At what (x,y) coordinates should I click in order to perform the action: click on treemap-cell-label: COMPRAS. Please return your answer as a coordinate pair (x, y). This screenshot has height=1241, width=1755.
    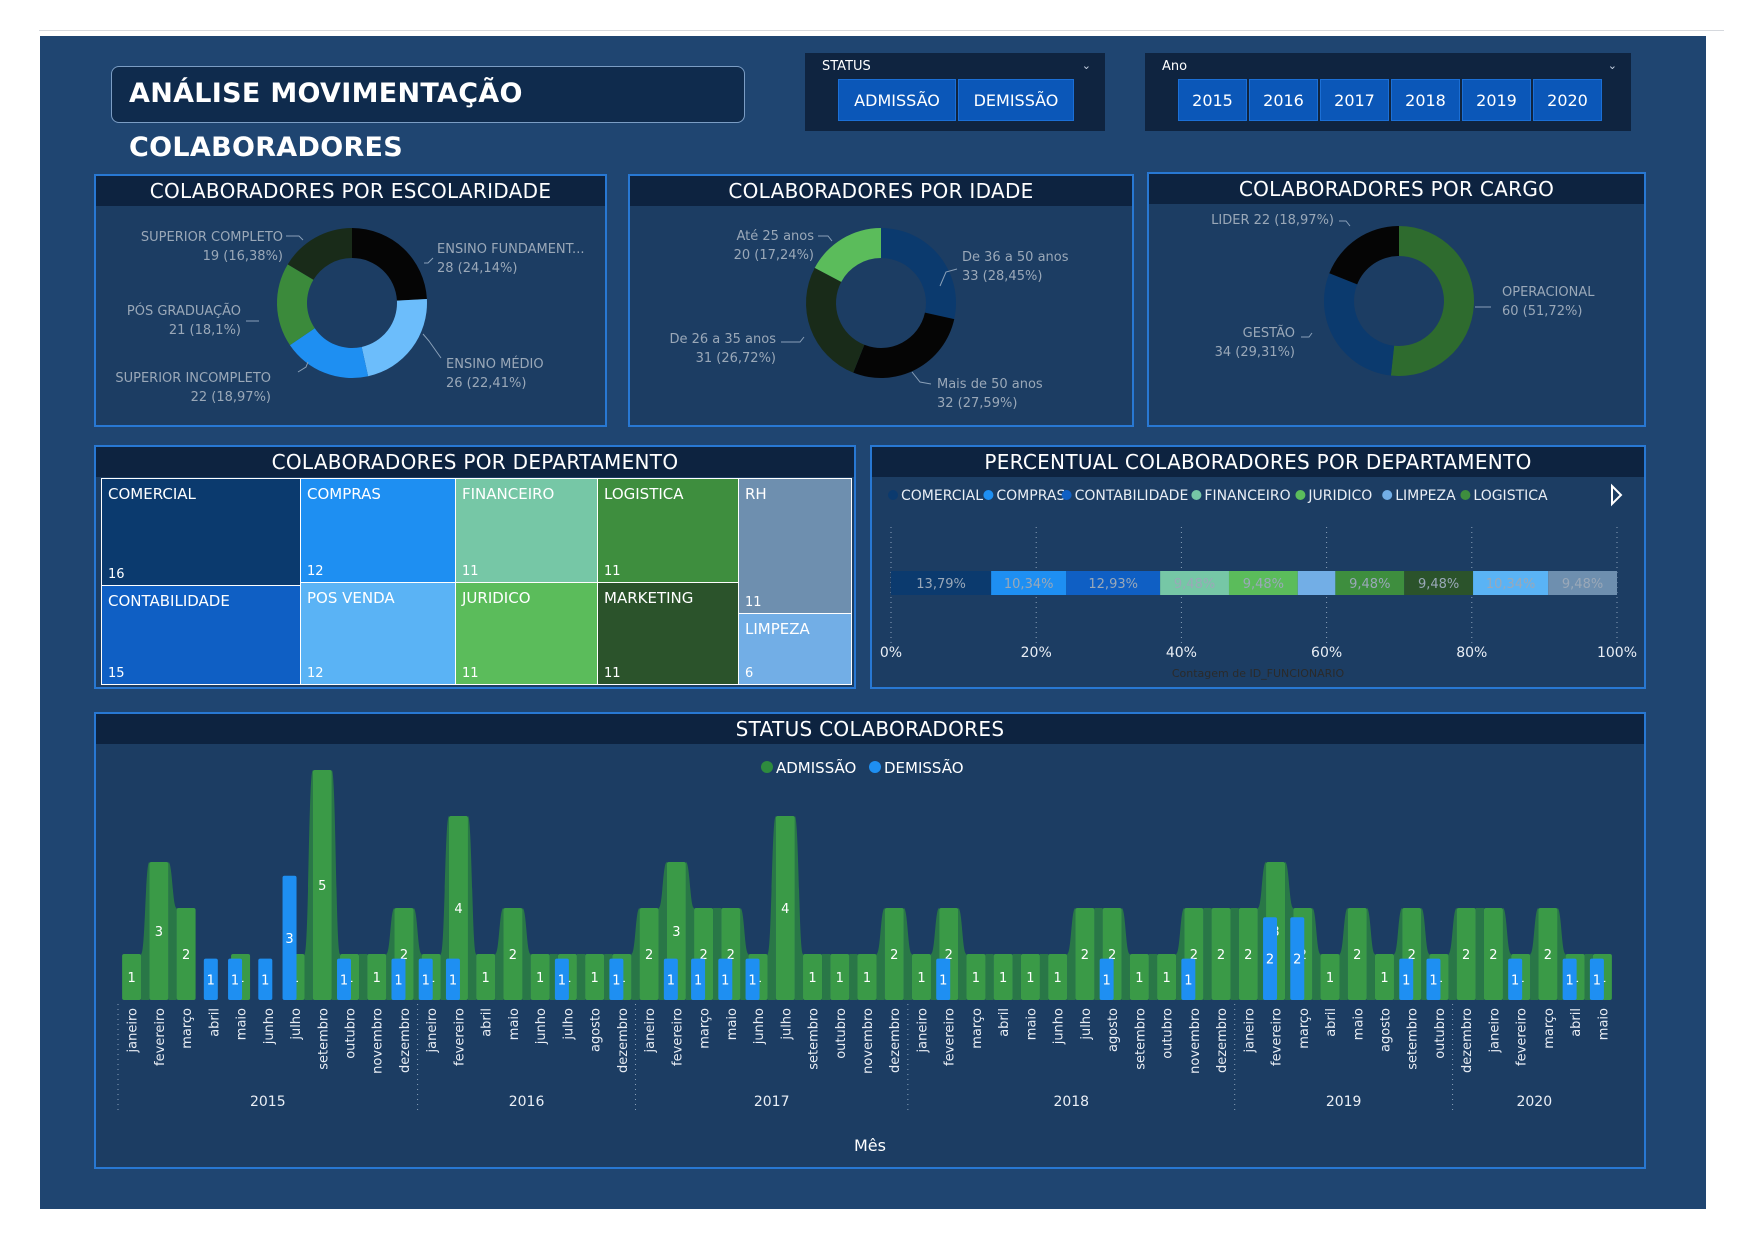
    Looking at the image, I should click on (344, 494).